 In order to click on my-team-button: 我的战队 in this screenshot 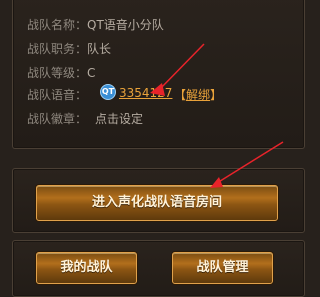, I will do `click(86, 268)`.